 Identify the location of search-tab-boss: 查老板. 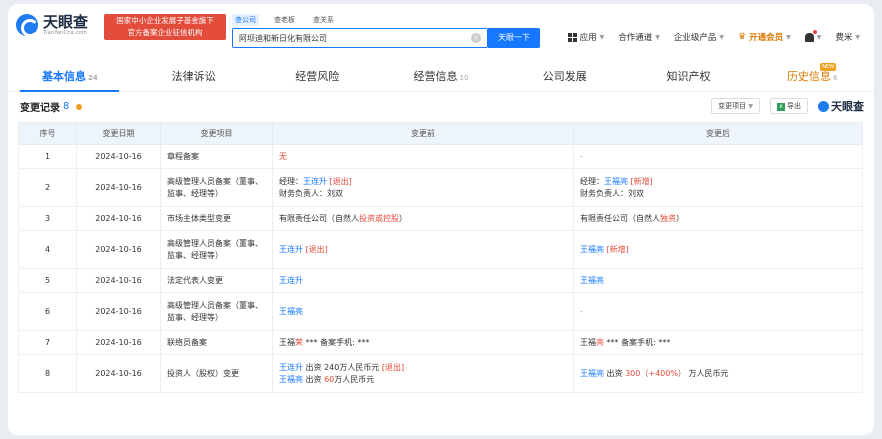
(284, 20).